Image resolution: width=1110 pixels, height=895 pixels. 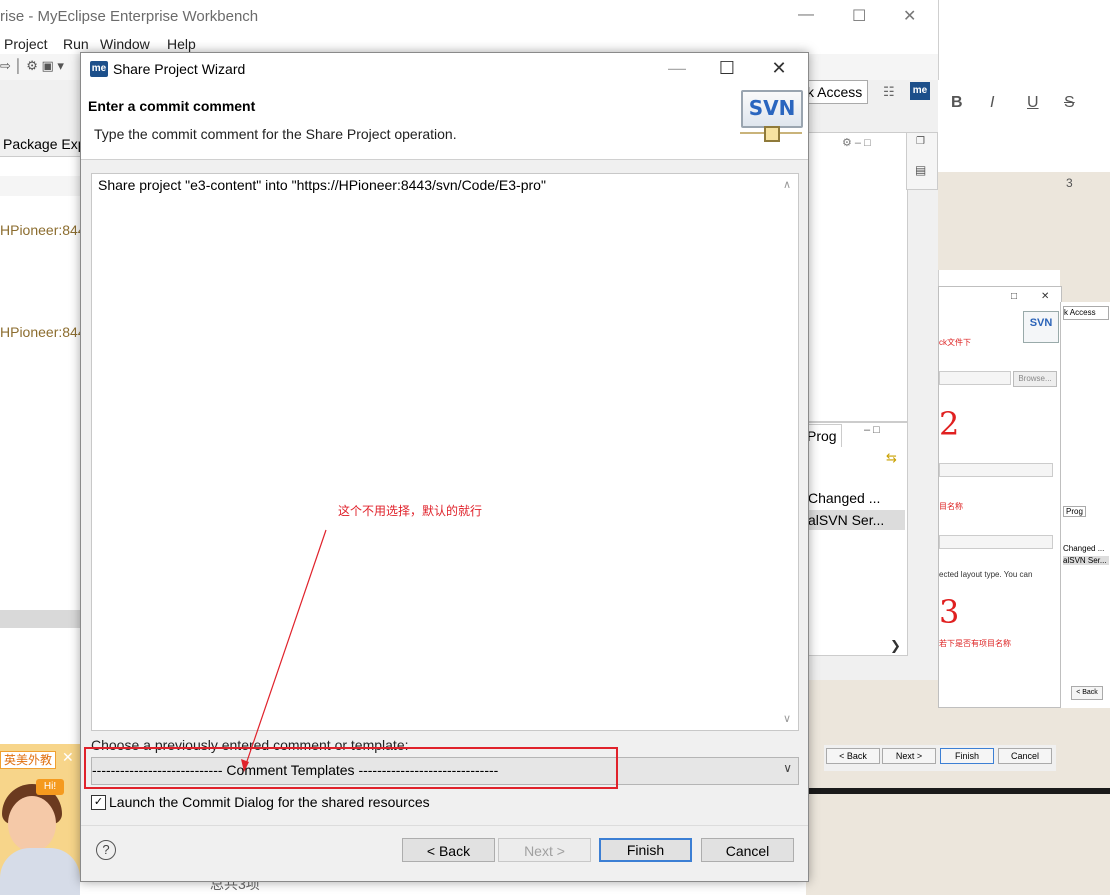 I want to click on embedded-cancel-button: Cancel, so click(x=1025, y=756).